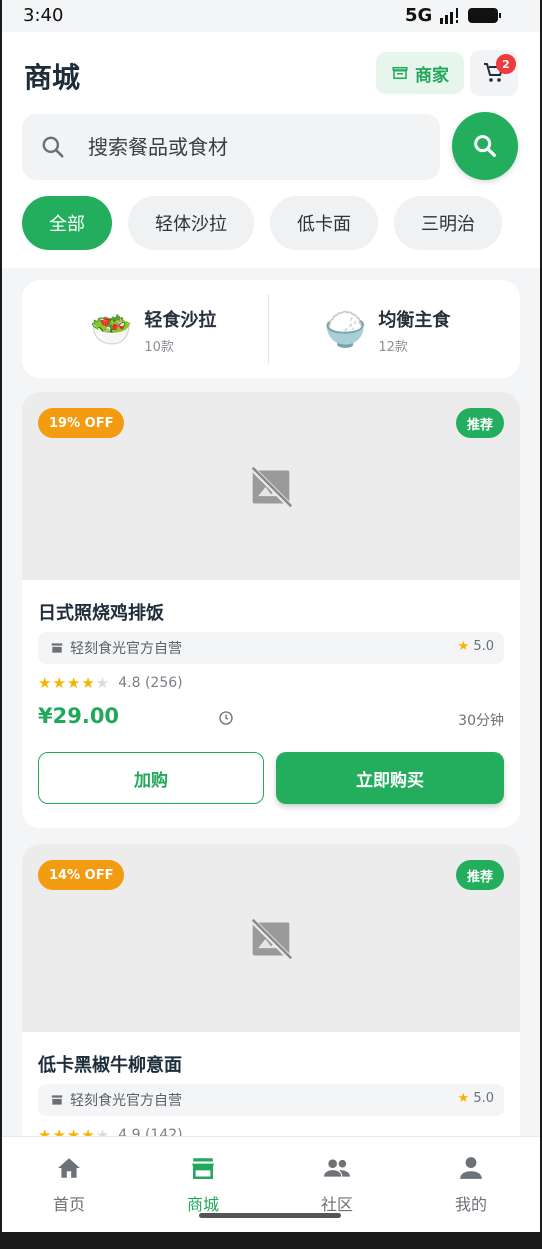 The image size is (542, 1249). What do you see at coordinates (268, 329) in the screenshot?
I see `divider` at bounding box center [268, 329].